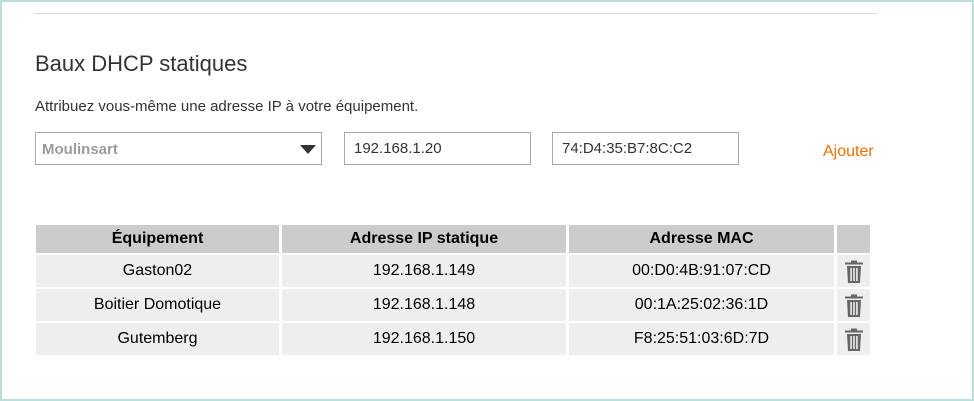 The height and width of the screenshot is (401, 974). I want to click on device-select: Moulinsart, so click(178, 148).